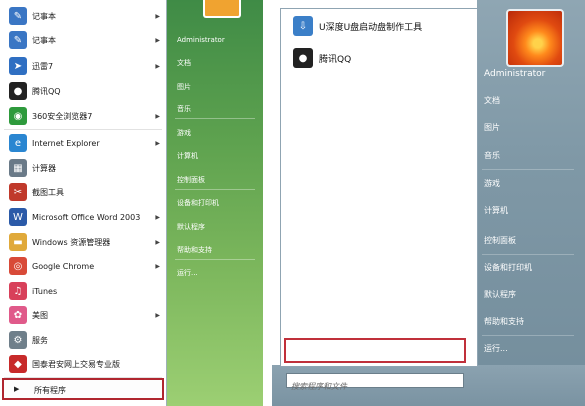  I want to click on search-box, so click(375, 383).